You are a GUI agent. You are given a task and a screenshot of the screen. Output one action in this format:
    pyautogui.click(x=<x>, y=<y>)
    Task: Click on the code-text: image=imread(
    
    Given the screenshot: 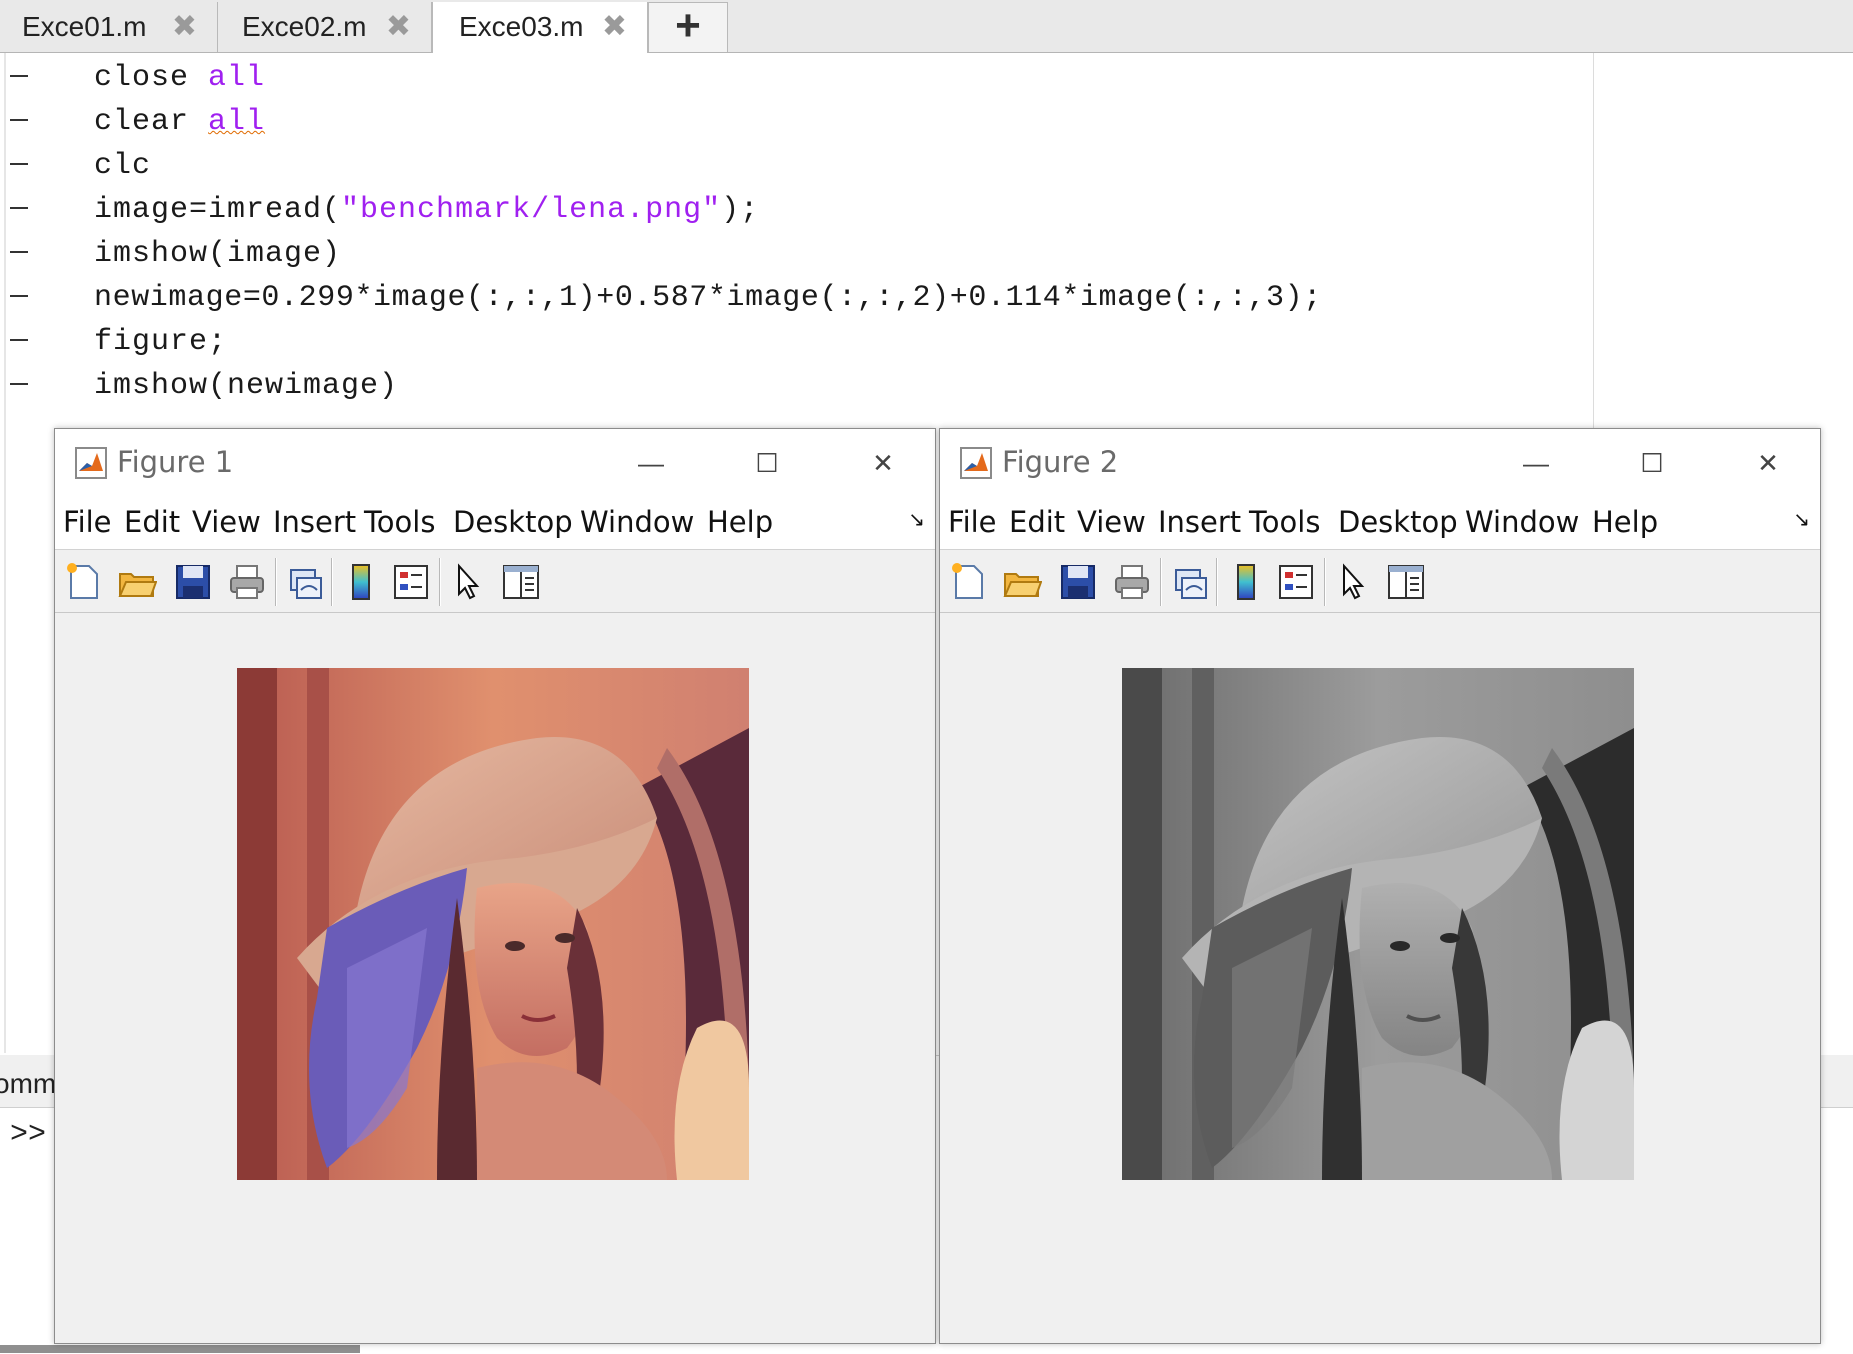 What is the action you would take?
    pyautogui.click(x=218, y=210)
    